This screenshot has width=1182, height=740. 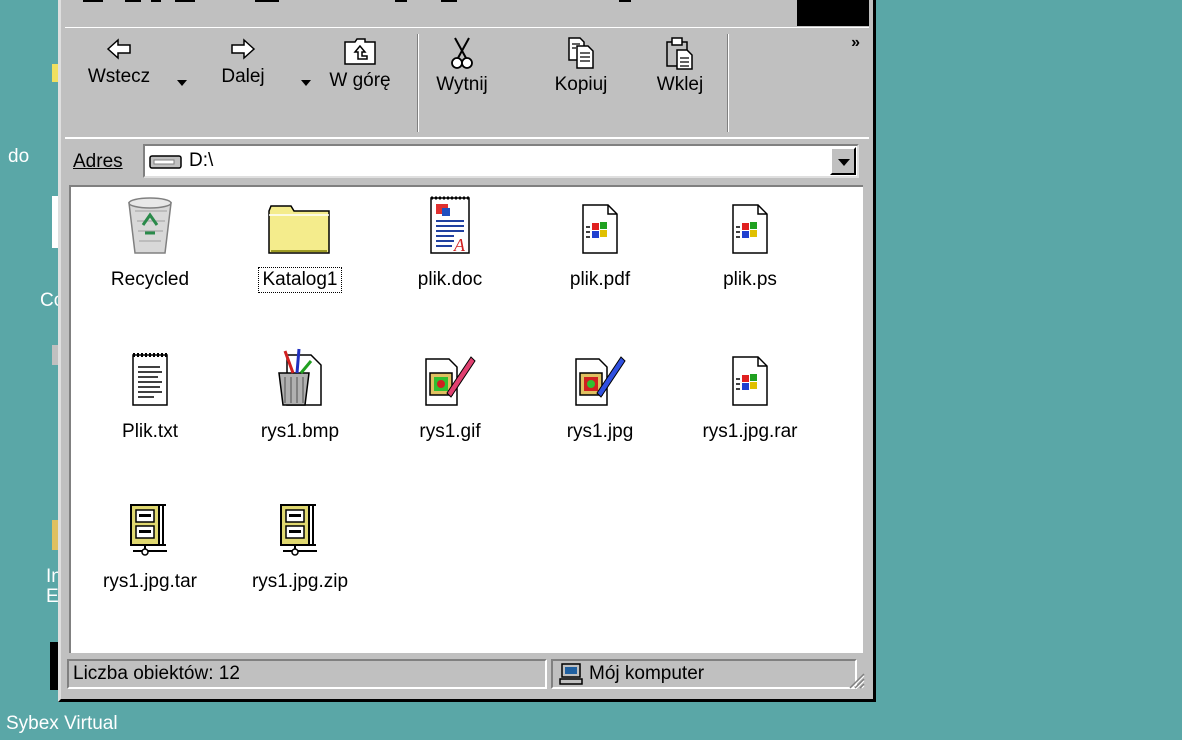 I want to click on forward-dropdown-arrow, so click(x=306, y=83).